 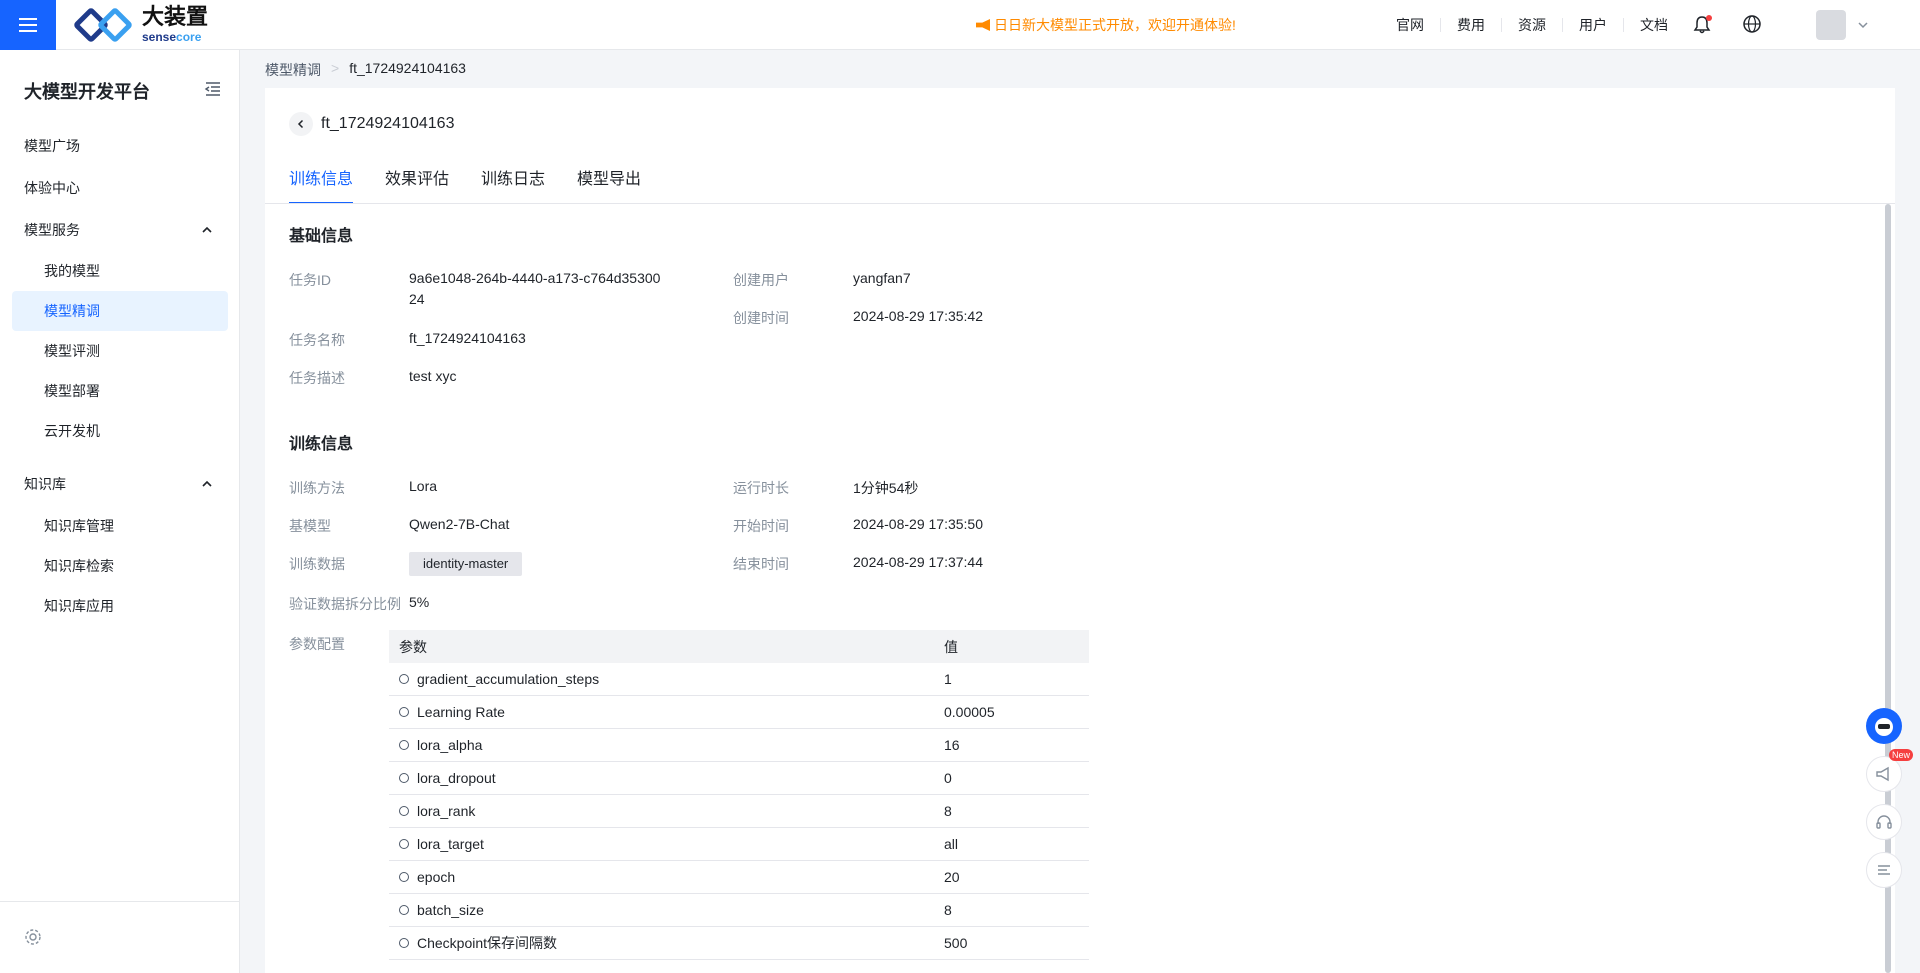 I want to click on announcement: 日日新大模型正式开放，欢迎开通体验!, so click(x=1106, y=25).